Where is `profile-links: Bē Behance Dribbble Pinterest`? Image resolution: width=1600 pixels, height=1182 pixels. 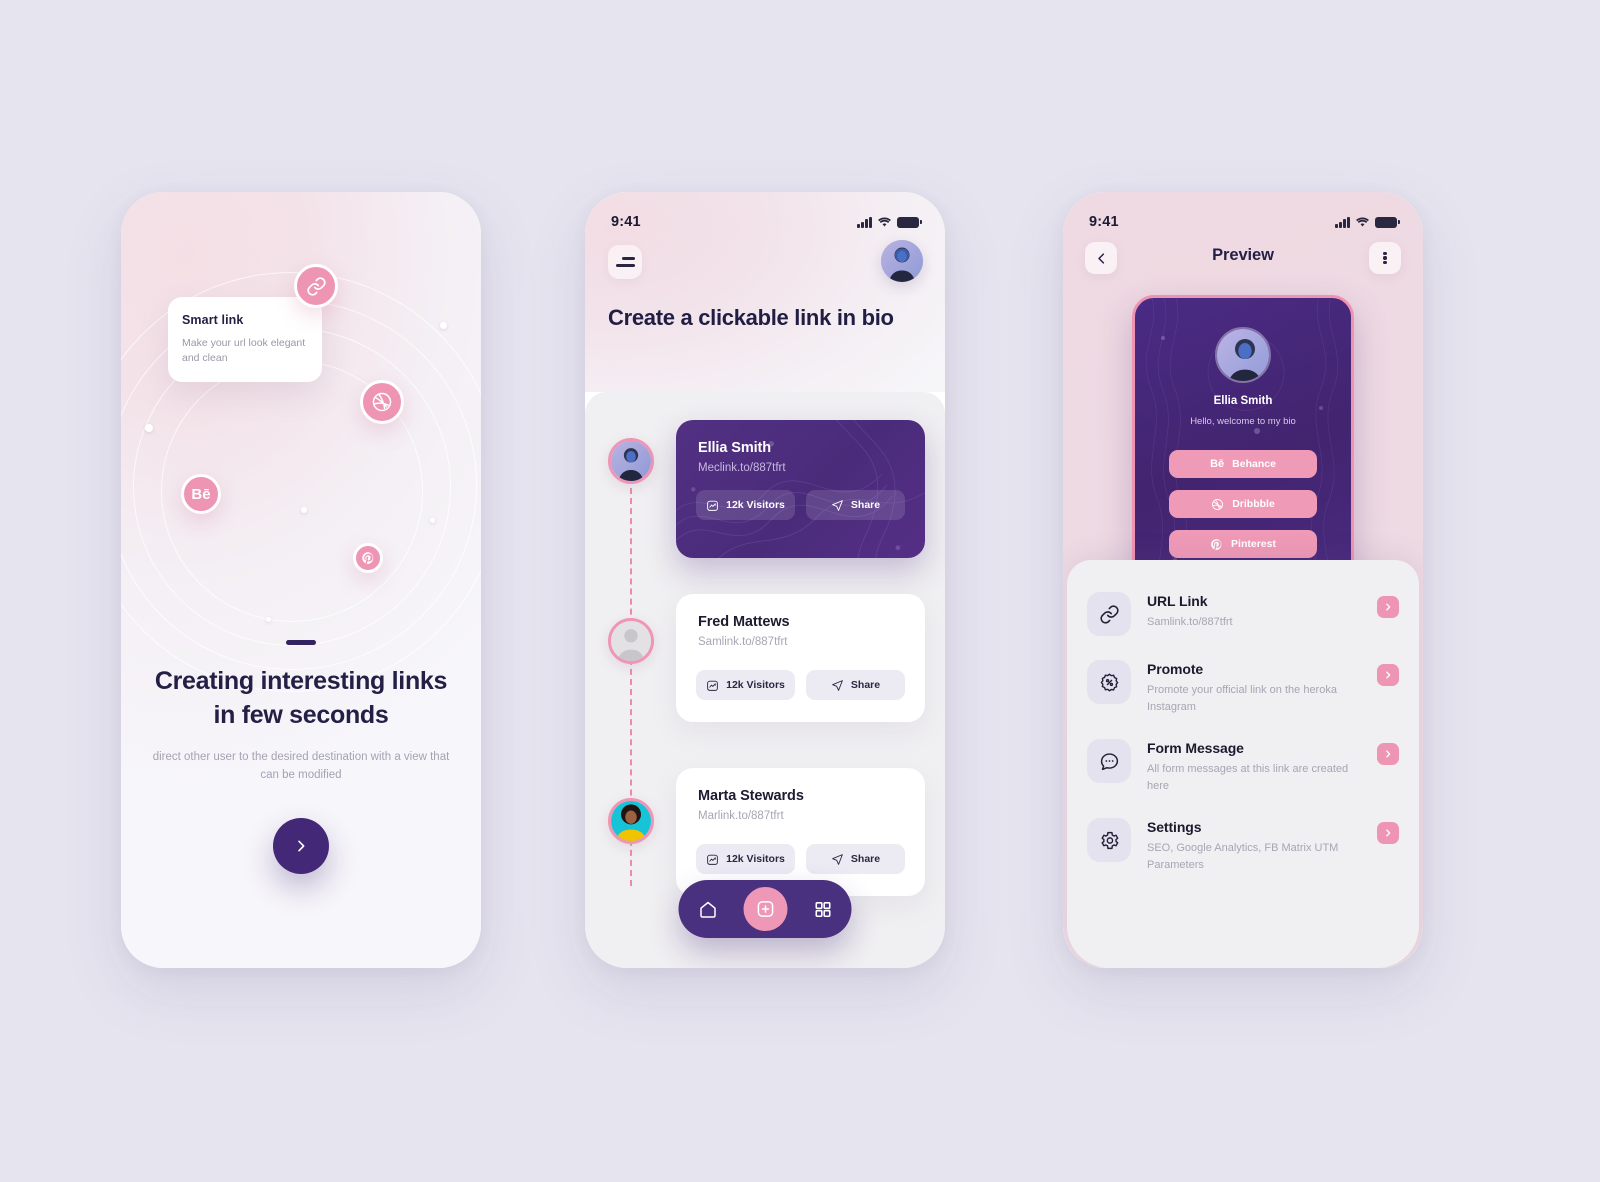 profile-links: Bē Behance Dribbble Pinterest is located at coordinates (1243, 504).